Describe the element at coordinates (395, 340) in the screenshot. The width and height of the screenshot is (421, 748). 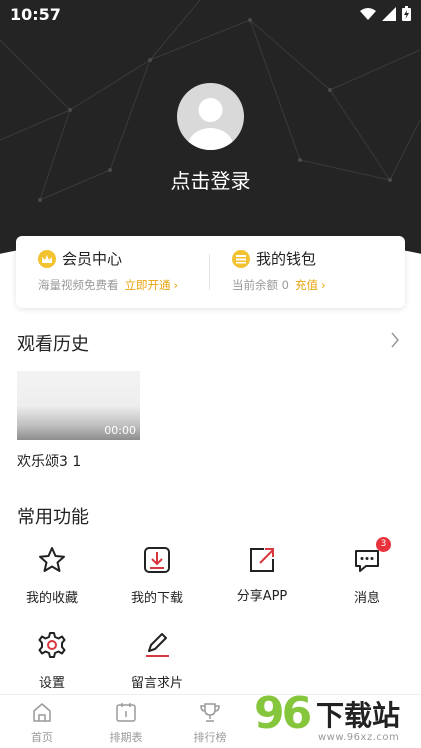
I see `history-more-chevron-icon` at that location.